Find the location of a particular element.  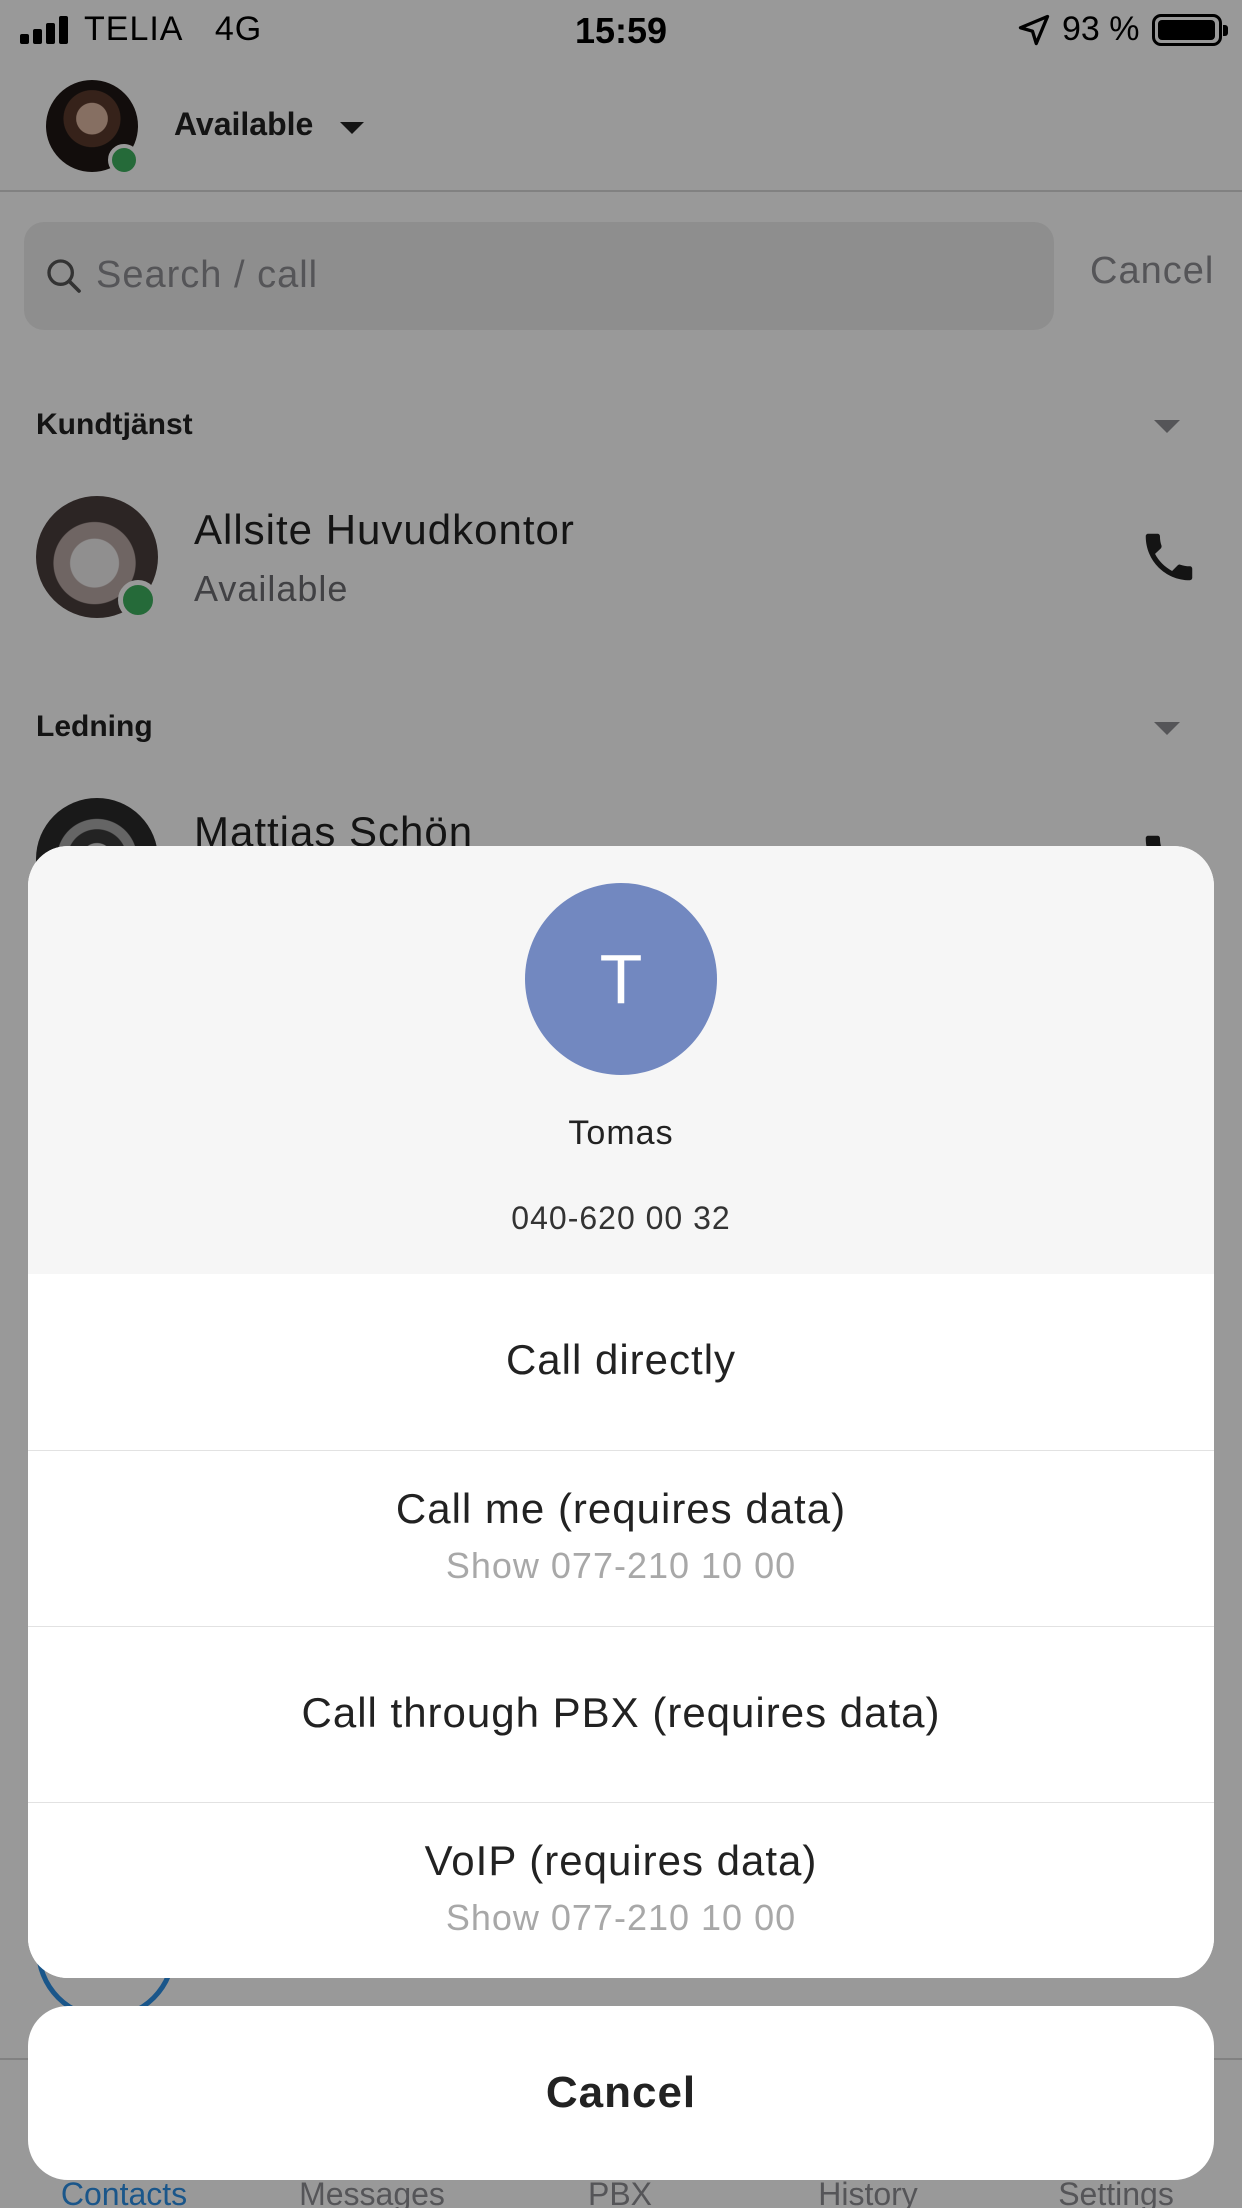

option-label: Call me (requires data) is located at coordinates (621, 1508).